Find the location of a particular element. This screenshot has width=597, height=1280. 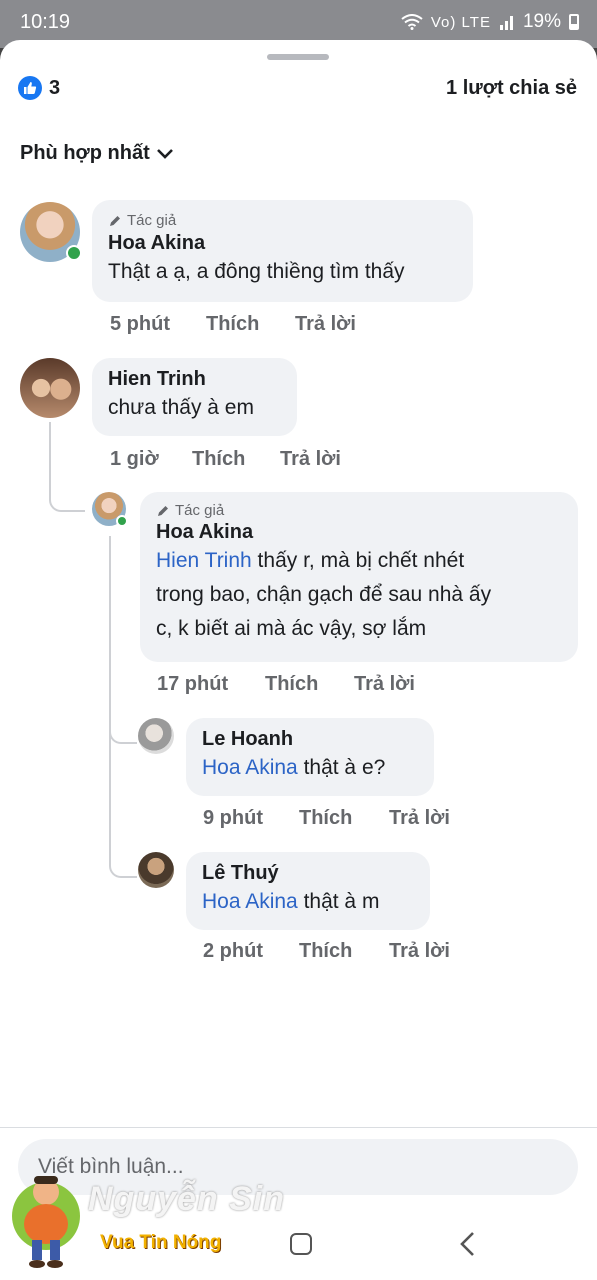

signal-icon is located at coordinates (506, 23).